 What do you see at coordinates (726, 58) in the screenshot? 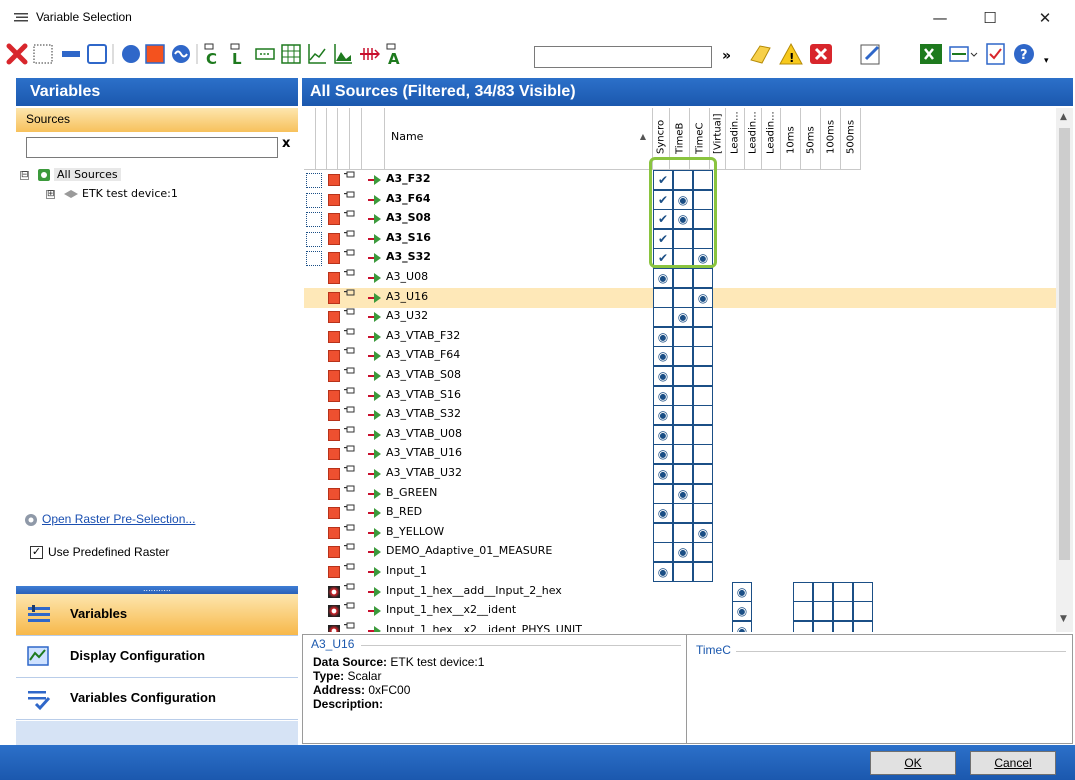
I see `toolbar-overflow-button: »` at bounding box center [726, 58].